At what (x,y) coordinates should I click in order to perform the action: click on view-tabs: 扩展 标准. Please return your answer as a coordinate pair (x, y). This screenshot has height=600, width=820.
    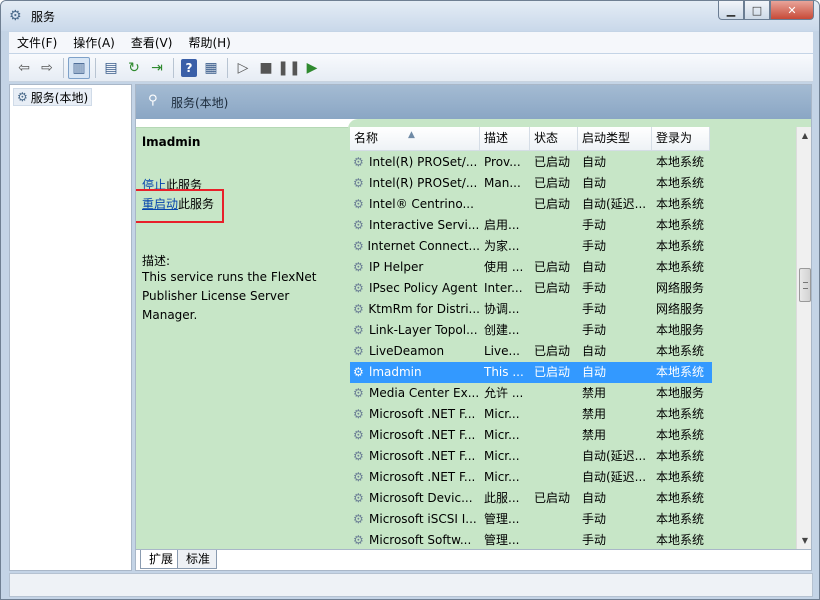
    Looking at the image, I should click on (473, 559).